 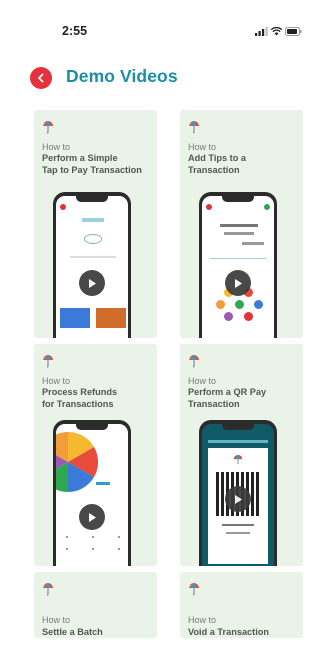 What do you see at coordinates (80, 158) in the screenshot?
I see `card-title-line1: Perform a Simple` at bounding box center [80, 158].